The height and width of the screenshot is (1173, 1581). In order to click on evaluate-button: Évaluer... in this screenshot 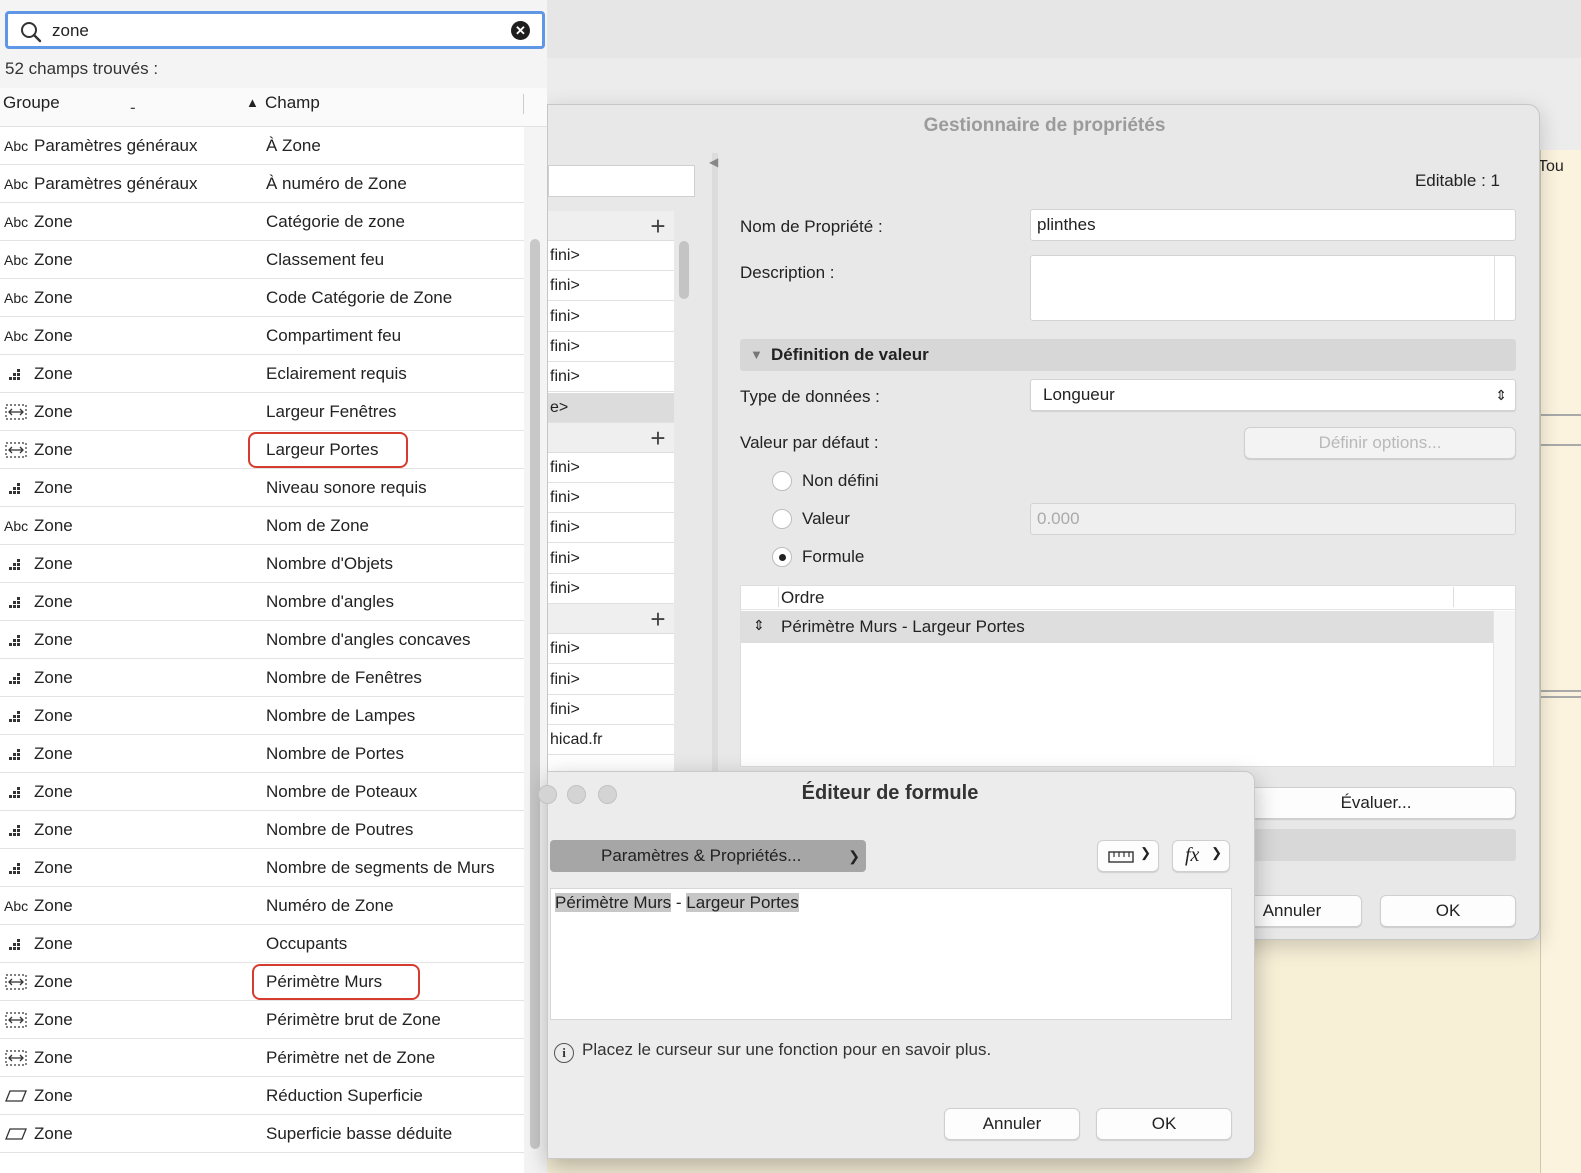, I will do `click(1376, 803)`.